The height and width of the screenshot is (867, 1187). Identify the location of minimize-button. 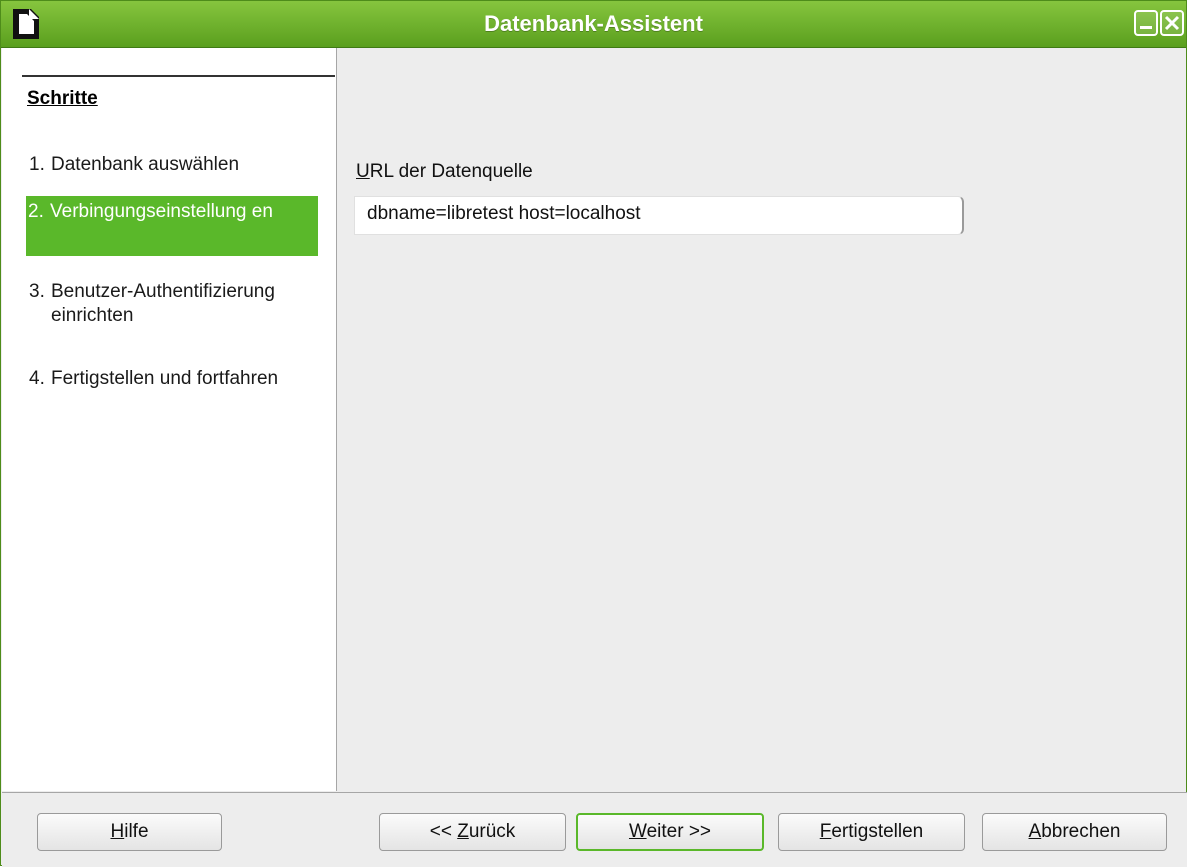
(1146, 23).